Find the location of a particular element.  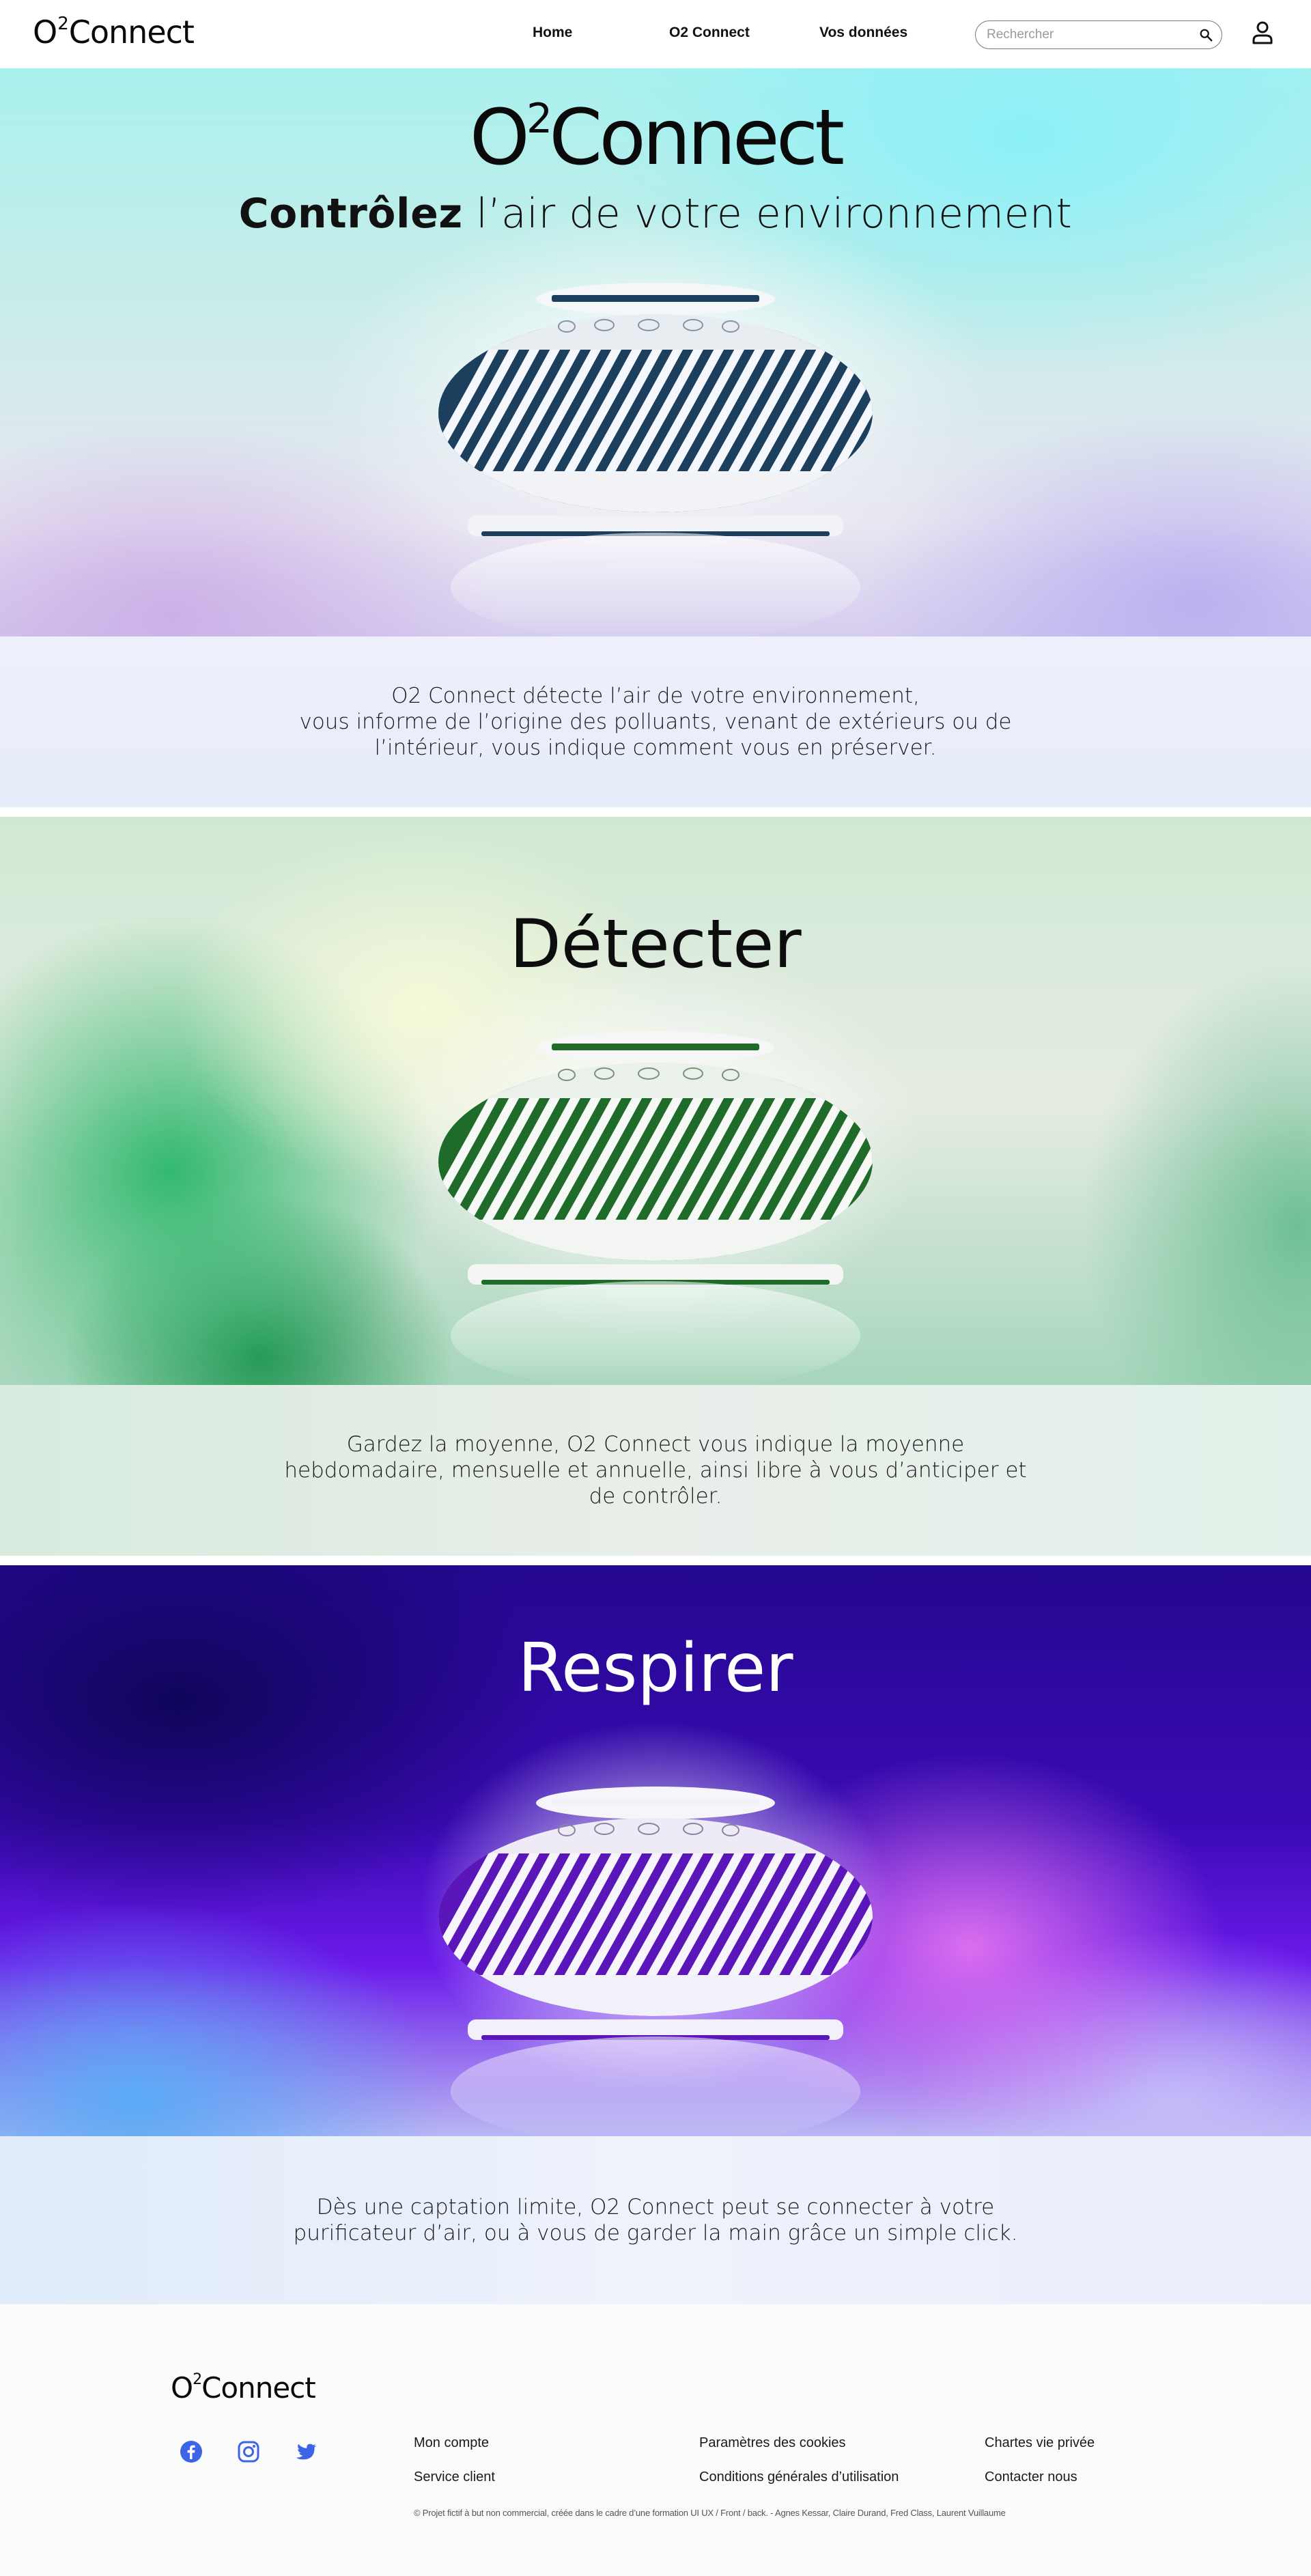

user-icon is located at coordinates (1262, 32).